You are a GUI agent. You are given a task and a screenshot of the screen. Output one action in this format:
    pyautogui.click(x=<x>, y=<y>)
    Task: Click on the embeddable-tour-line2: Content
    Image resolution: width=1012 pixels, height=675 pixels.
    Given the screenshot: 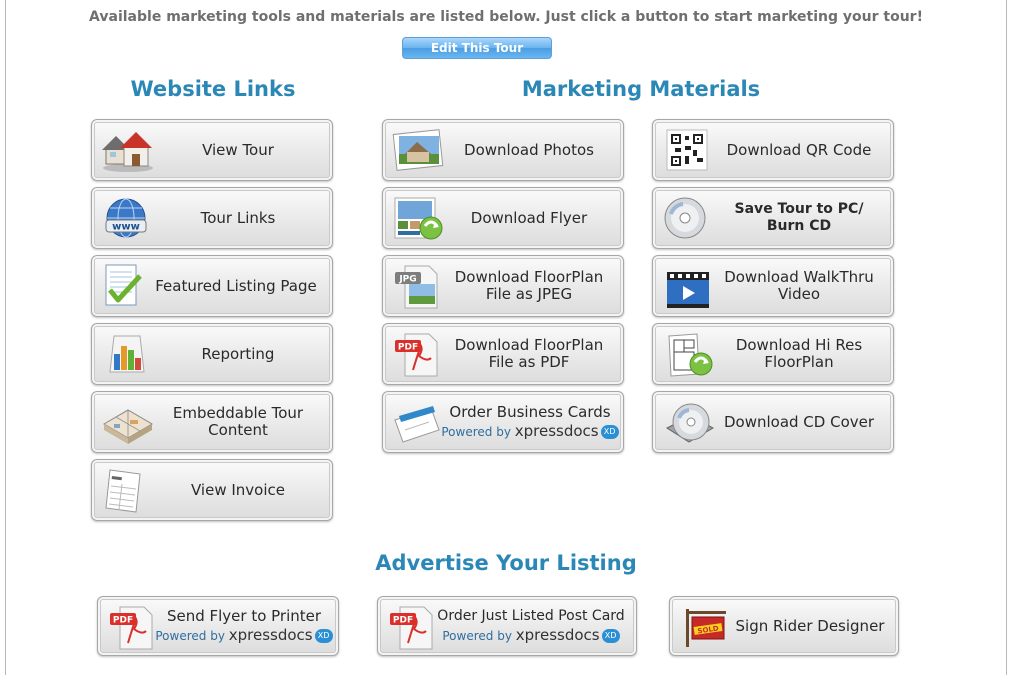 What is the action you would take?
    pyautogui.click(x=238, y=430)
    